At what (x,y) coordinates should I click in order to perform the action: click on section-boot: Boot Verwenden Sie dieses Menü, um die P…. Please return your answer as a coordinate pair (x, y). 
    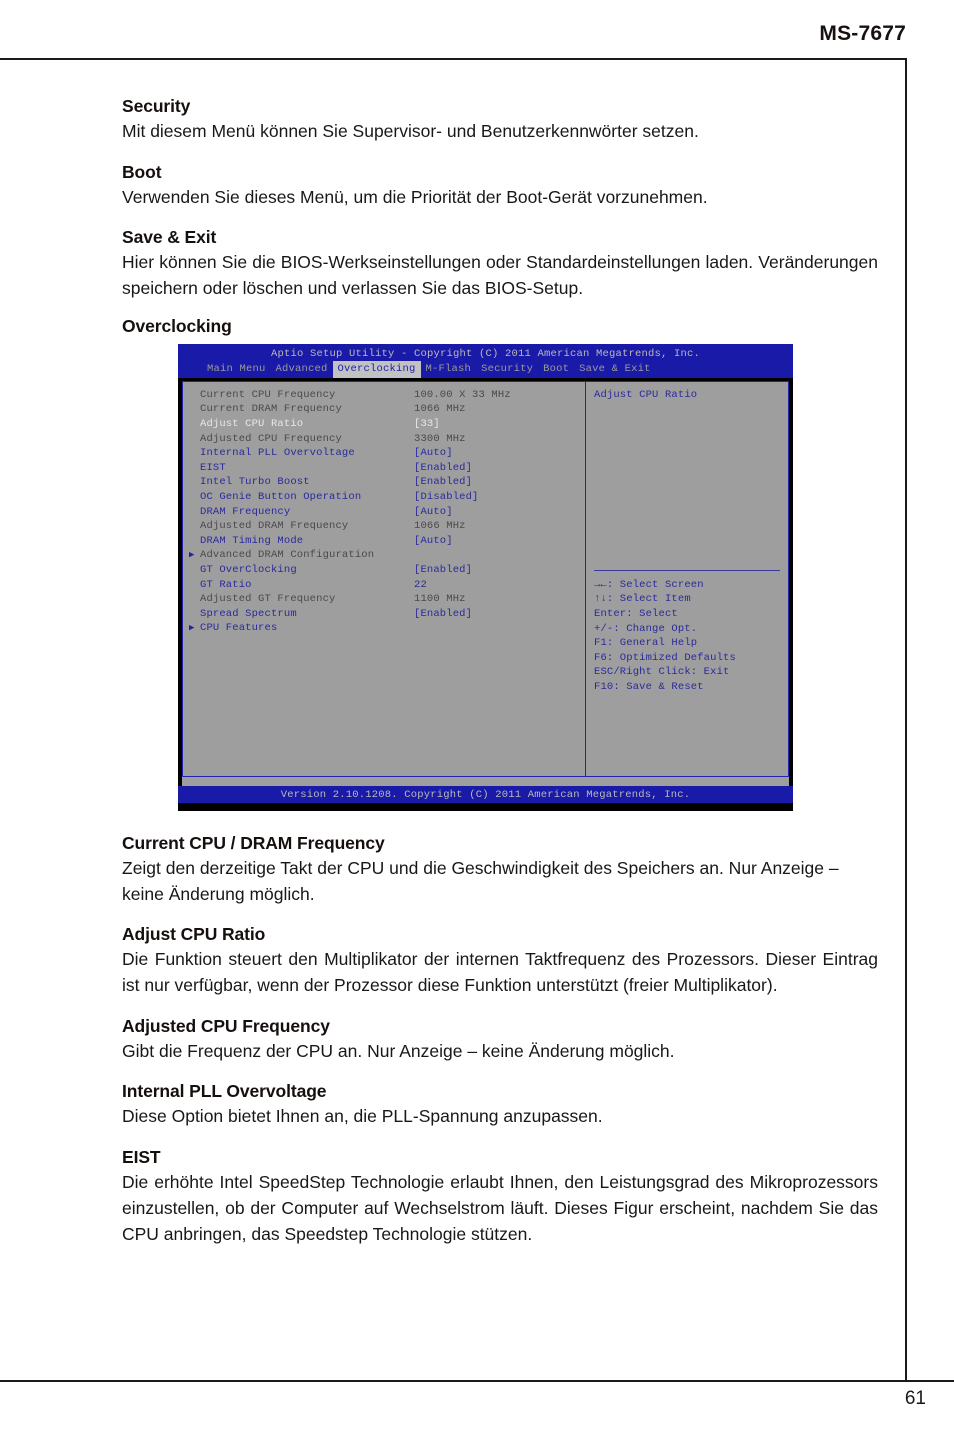
    Looking at the image, I should click on (500, 186).